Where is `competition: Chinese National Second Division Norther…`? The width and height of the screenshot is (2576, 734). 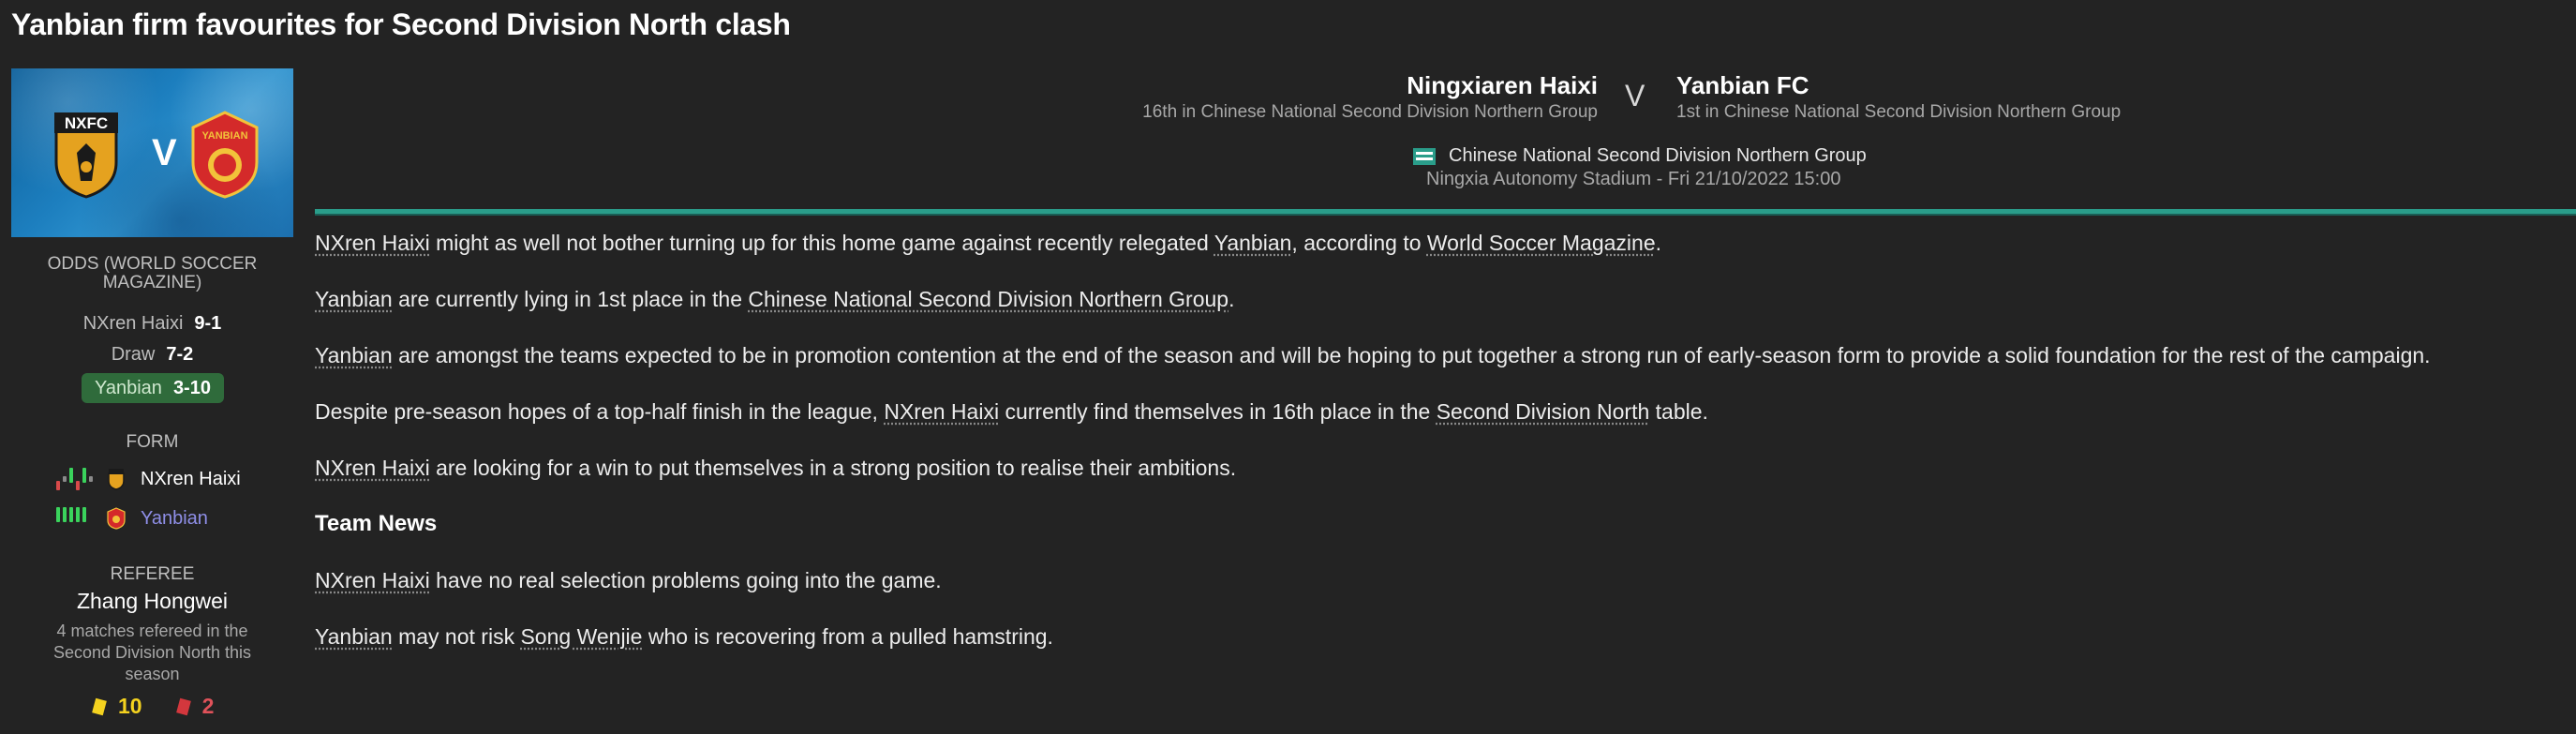
competition: Chinese National Second Division Norther… is located at coordinates (1640, 156).